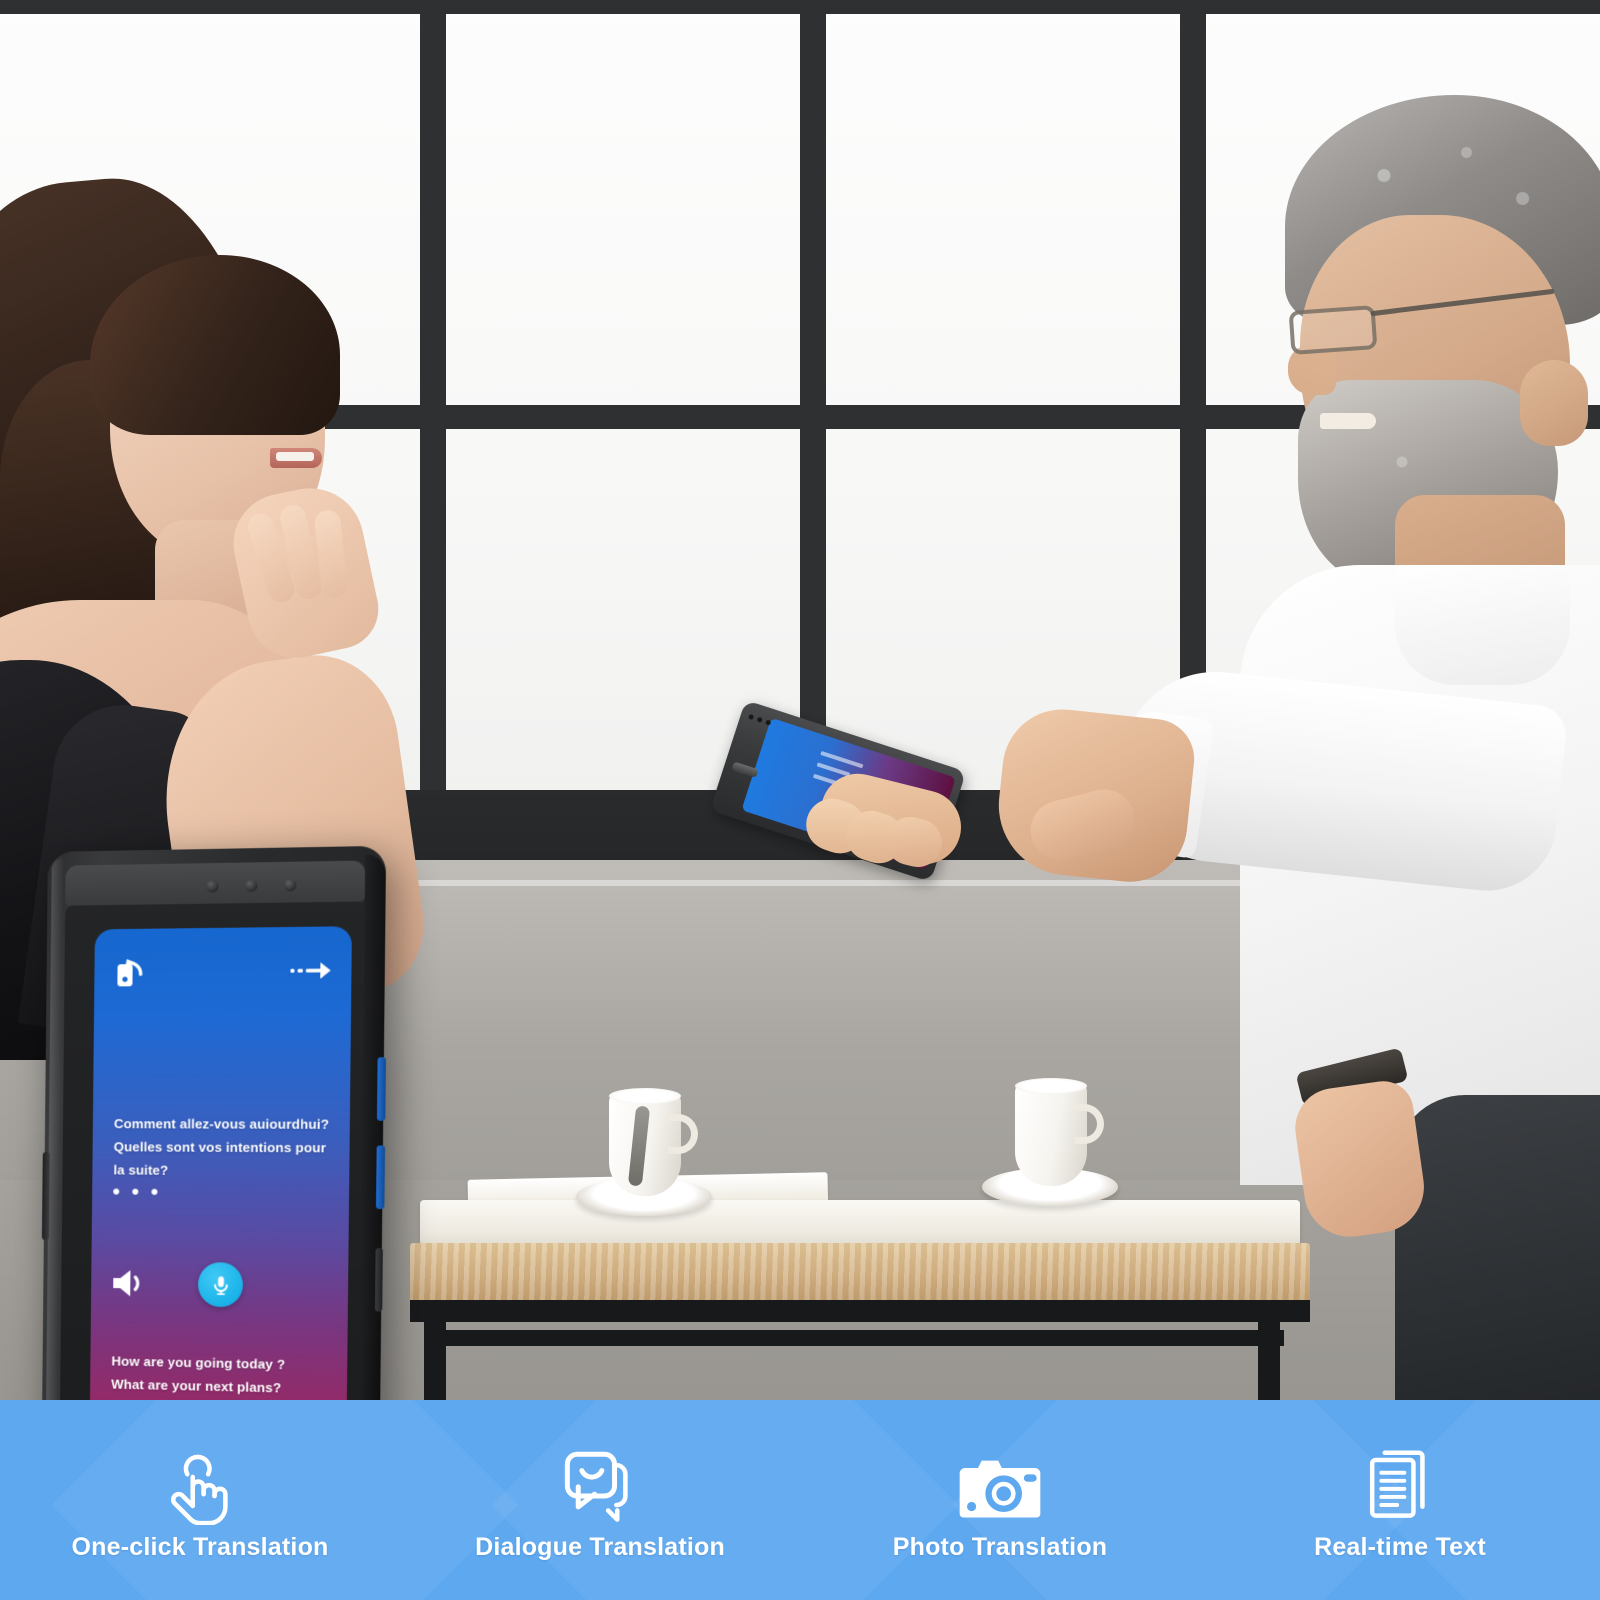  What do you see at coordinates (311, 970) in the screenshot?
I see `arrow-forward-icon` at bounding box center [311, 970].